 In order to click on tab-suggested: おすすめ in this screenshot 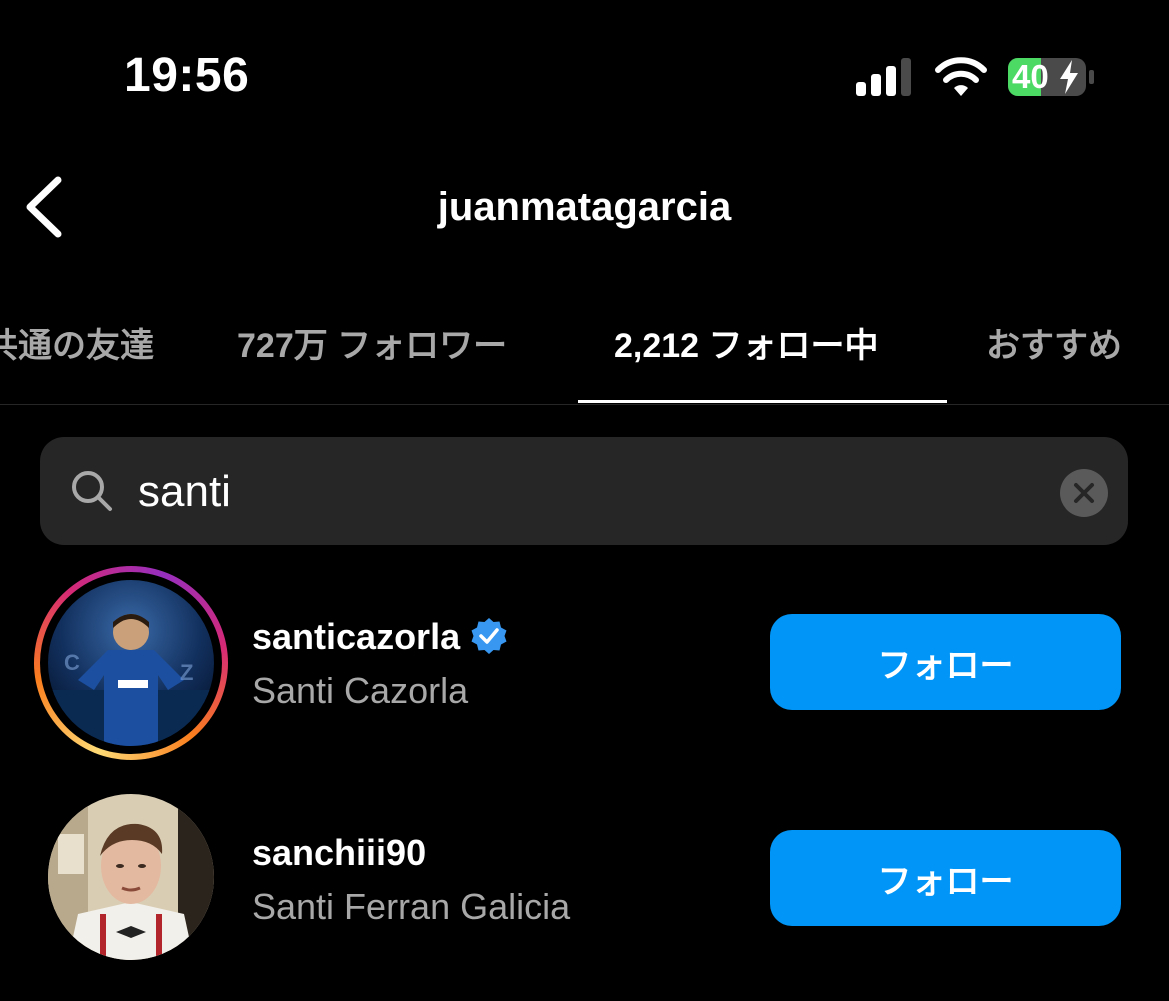, I will do `click(1054, 342)`.